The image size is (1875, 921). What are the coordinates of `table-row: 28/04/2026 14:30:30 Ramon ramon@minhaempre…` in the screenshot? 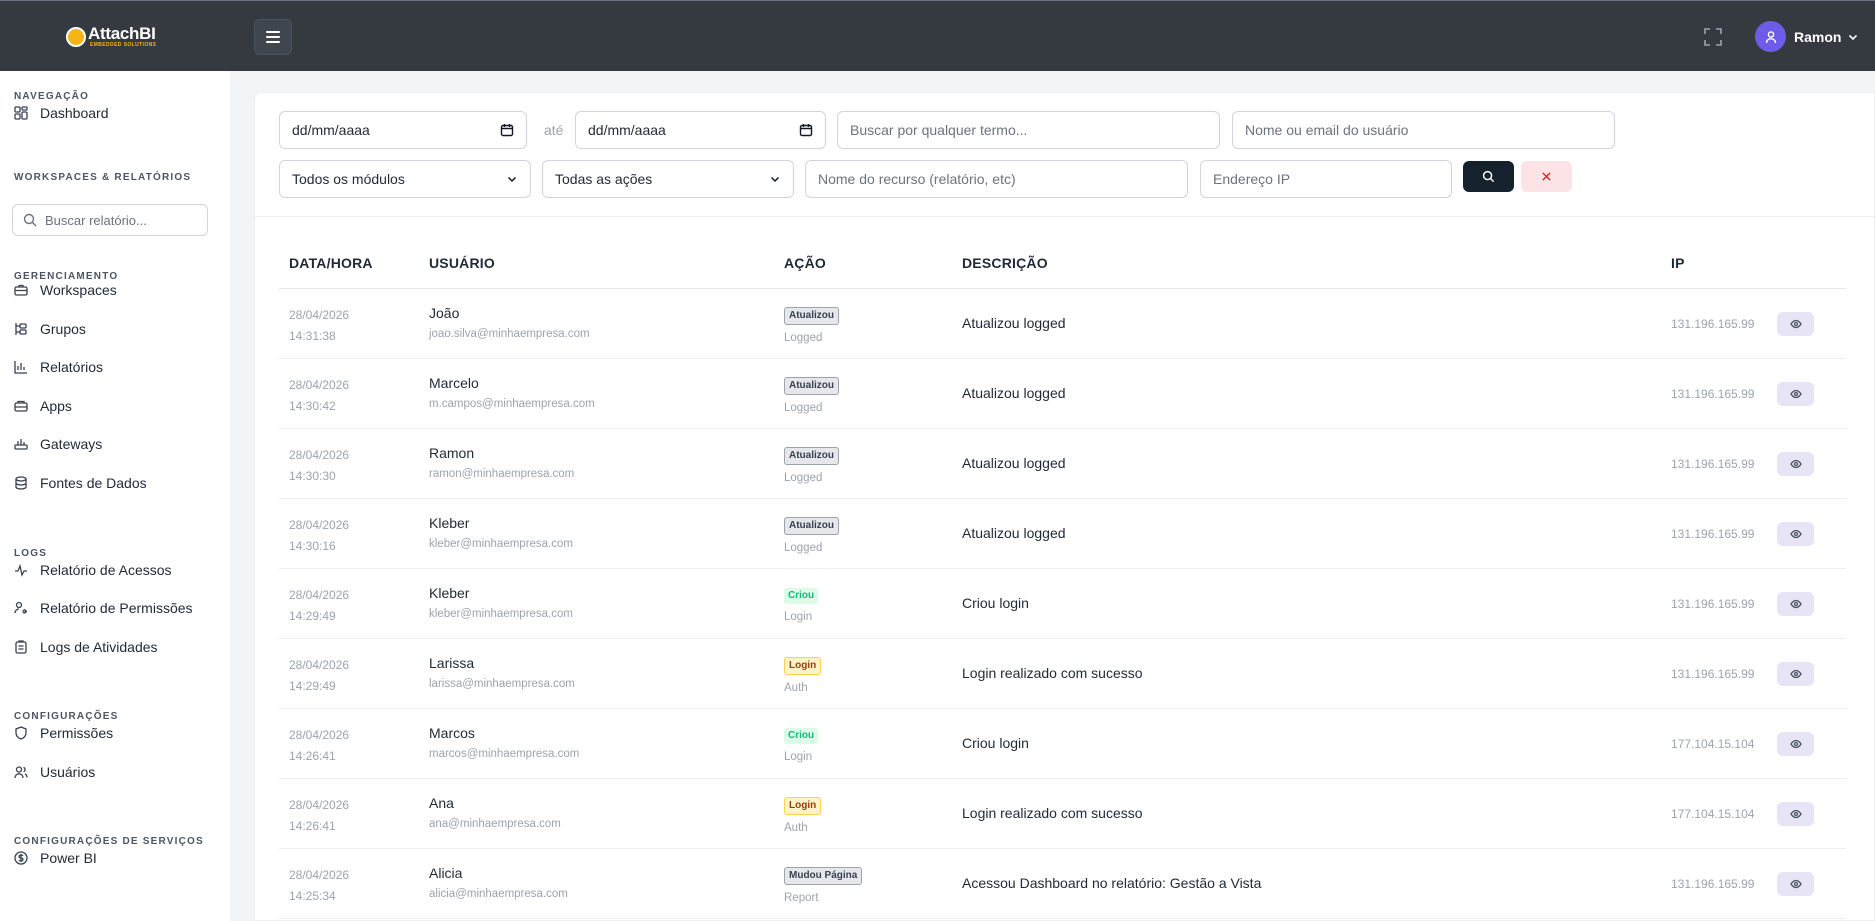 It's located at (1062, 464).